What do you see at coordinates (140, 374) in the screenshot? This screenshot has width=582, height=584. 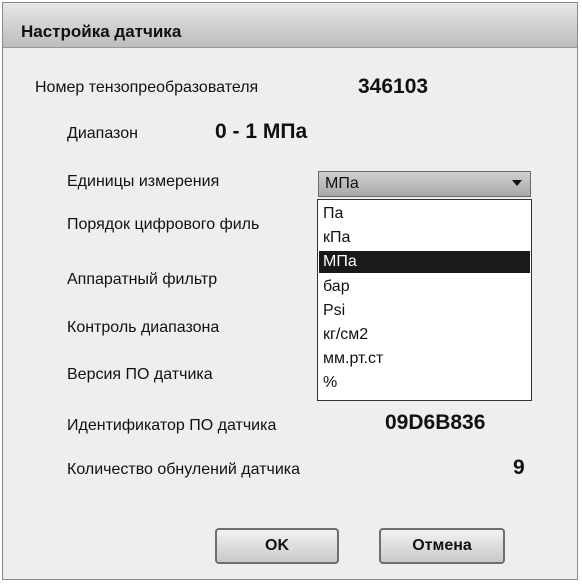 I see `firmware-version-label: Версия ПО датчика` at bounding box center [140, 374].